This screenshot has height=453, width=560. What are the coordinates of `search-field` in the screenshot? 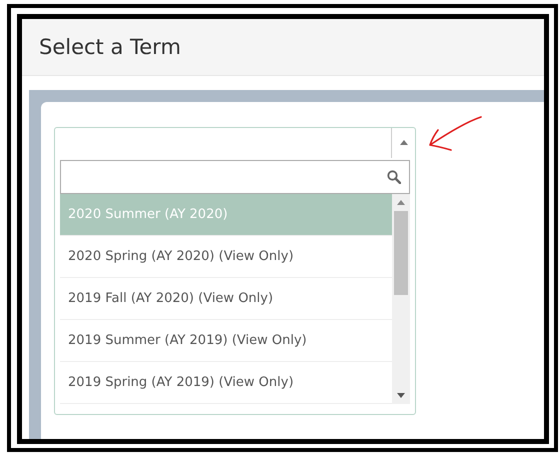 It's located at (235, 177).